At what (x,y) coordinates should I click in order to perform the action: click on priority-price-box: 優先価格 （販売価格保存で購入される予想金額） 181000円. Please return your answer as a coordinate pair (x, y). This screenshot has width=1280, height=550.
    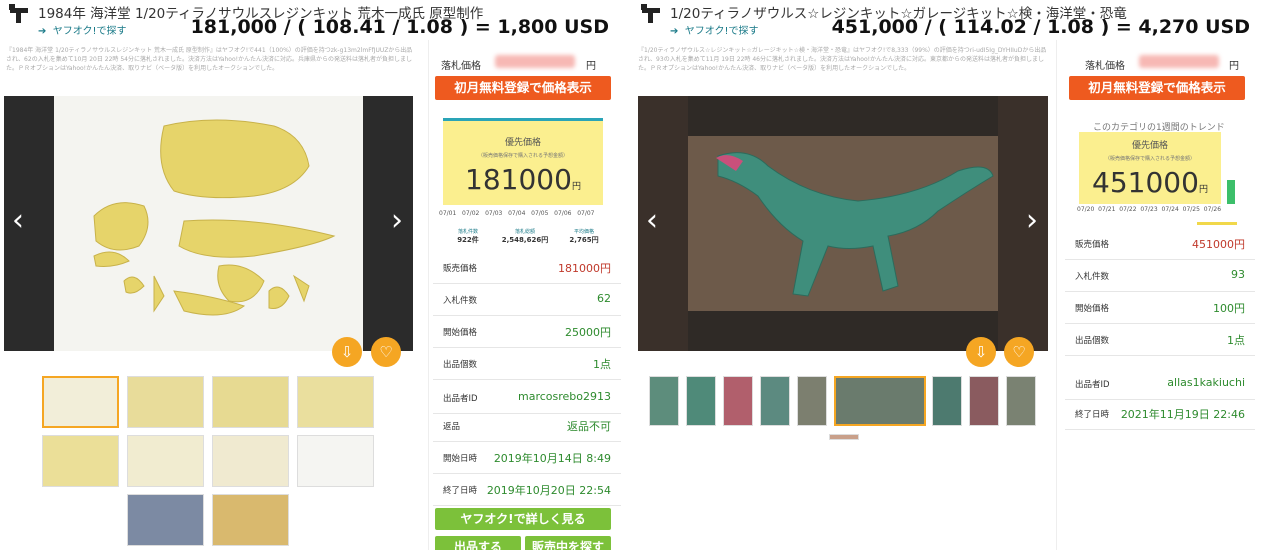
    Looking at the image, I should click on (523, 163).